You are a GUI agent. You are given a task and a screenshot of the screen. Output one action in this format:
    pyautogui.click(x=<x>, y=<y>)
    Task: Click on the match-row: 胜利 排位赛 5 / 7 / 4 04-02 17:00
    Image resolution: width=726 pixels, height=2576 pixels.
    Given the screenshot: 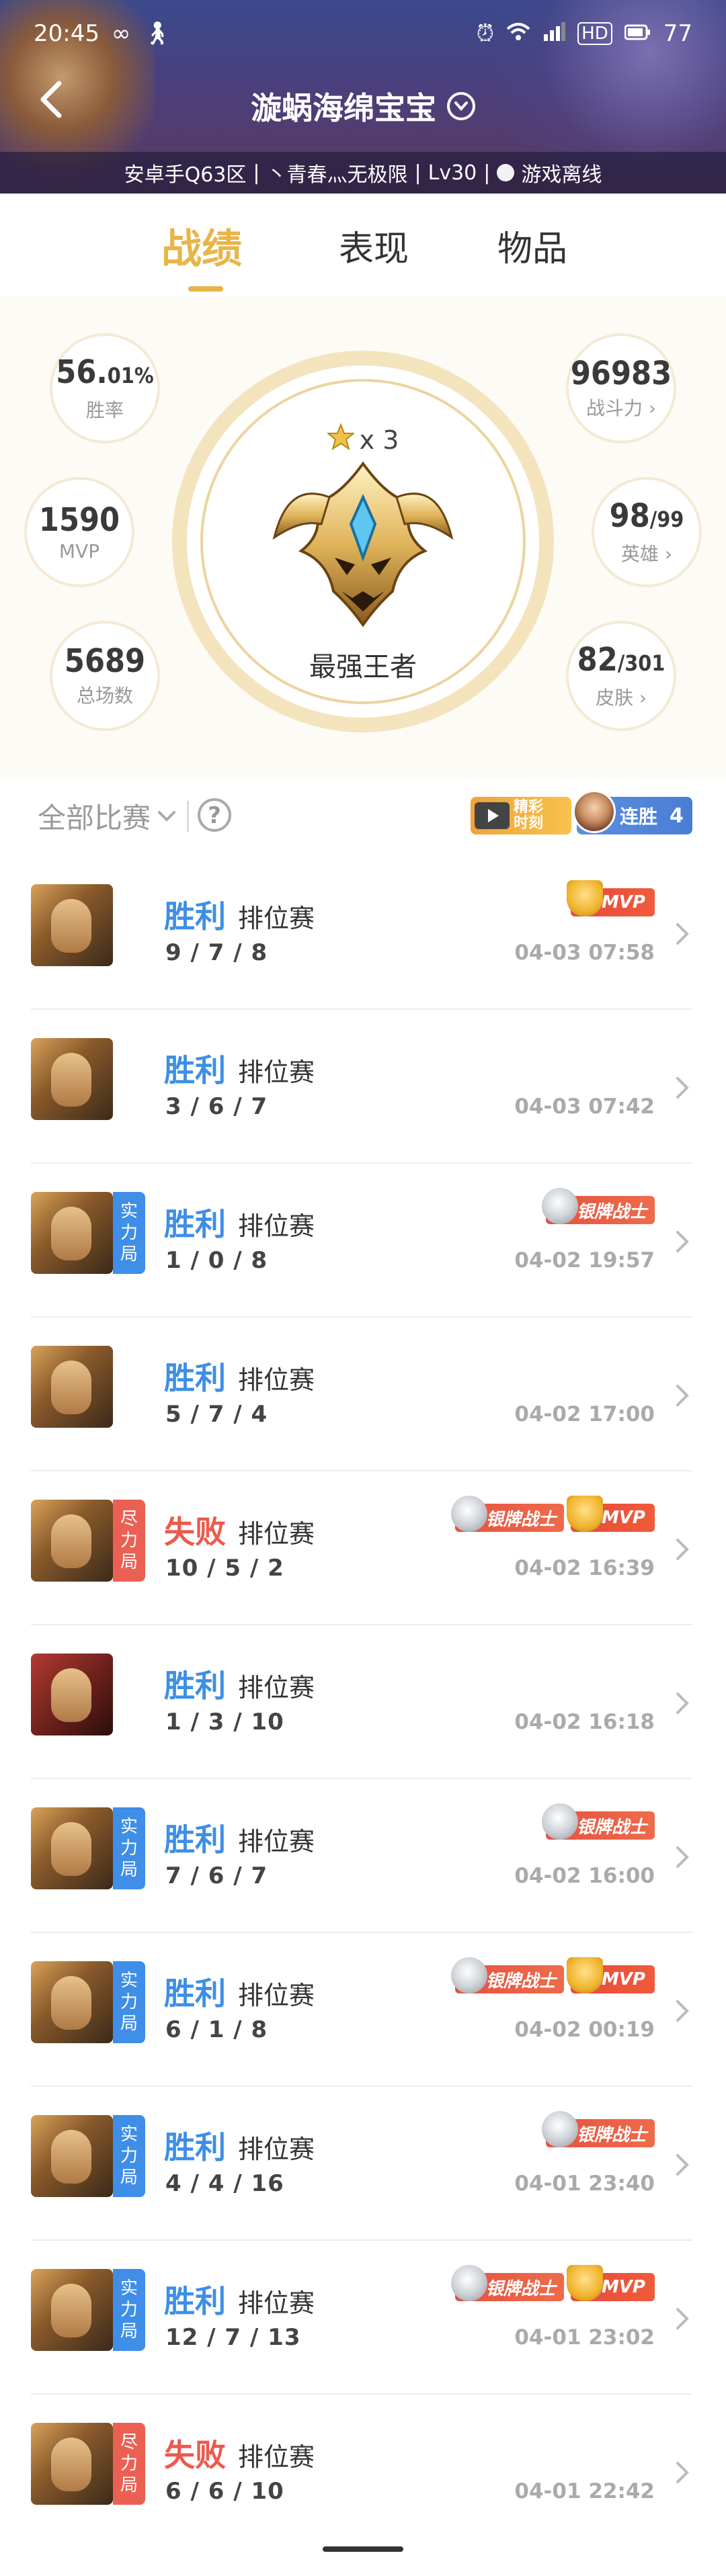 What is the action you would take?
    pyautogui.click(x=362, y=1394)
    